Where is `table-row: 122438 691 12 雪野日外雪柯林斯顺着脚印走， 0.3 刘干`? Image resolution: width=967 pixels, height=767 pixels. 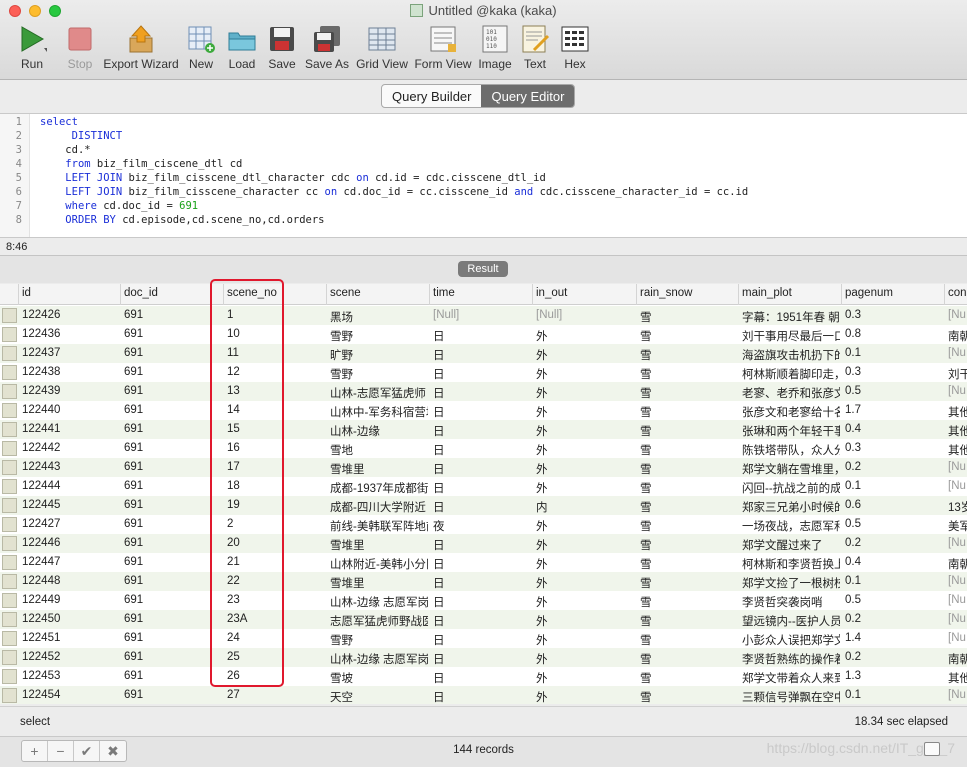 table-row: 122438 691 12 雪野日外雪柯林斯顺着脚印走， 0.3 刘干 is located at coordinates (483, 372).